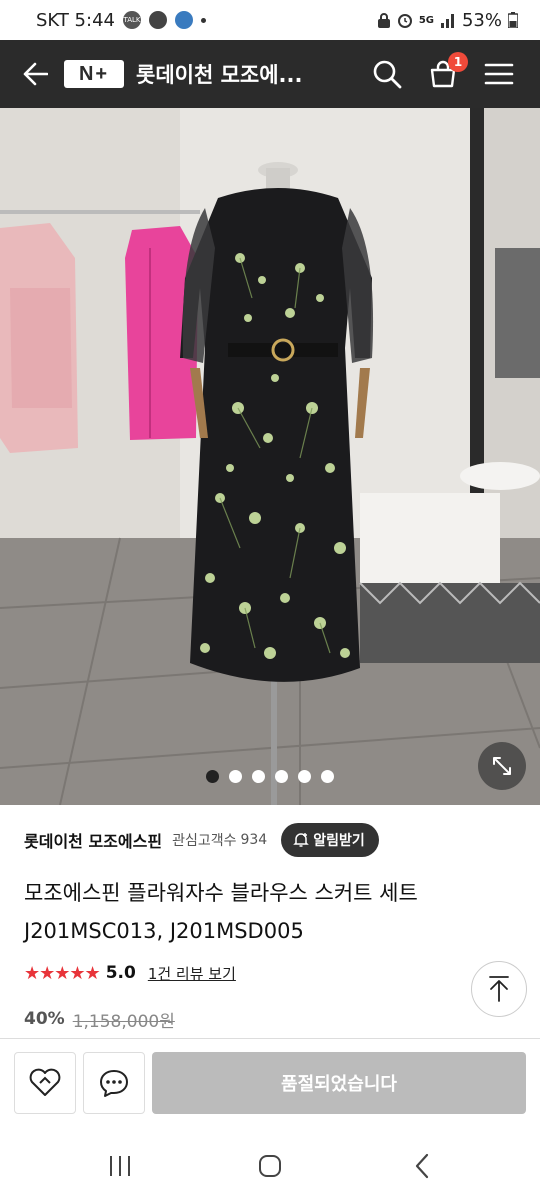 Image resolution: width=540 pixels, height=1200 pixels. I want to click on expand-icon, so click(502, 766).